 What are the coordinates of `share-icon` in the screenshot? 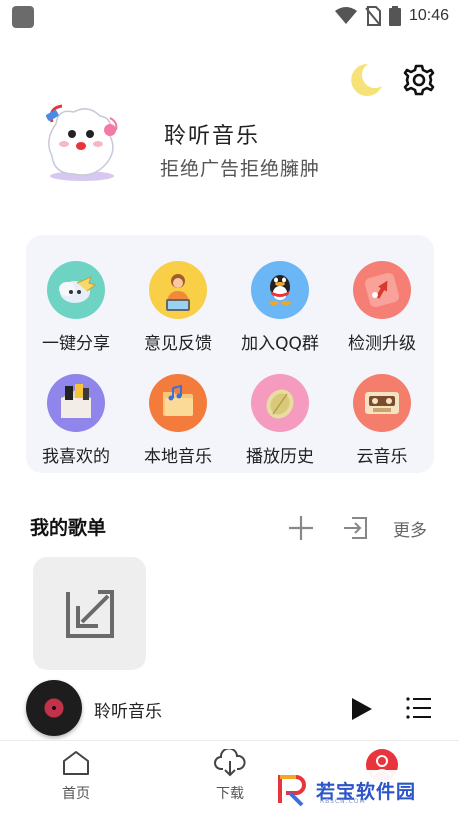 It's located at (76, 290).